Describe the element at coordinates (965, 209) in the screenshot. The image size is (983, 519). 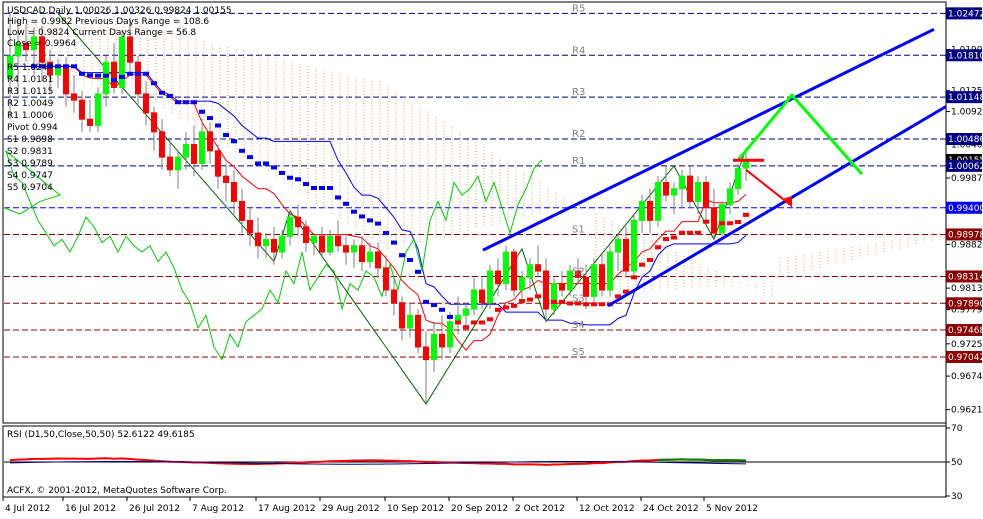
I see `price-tag-label: 0.99400` at that location.